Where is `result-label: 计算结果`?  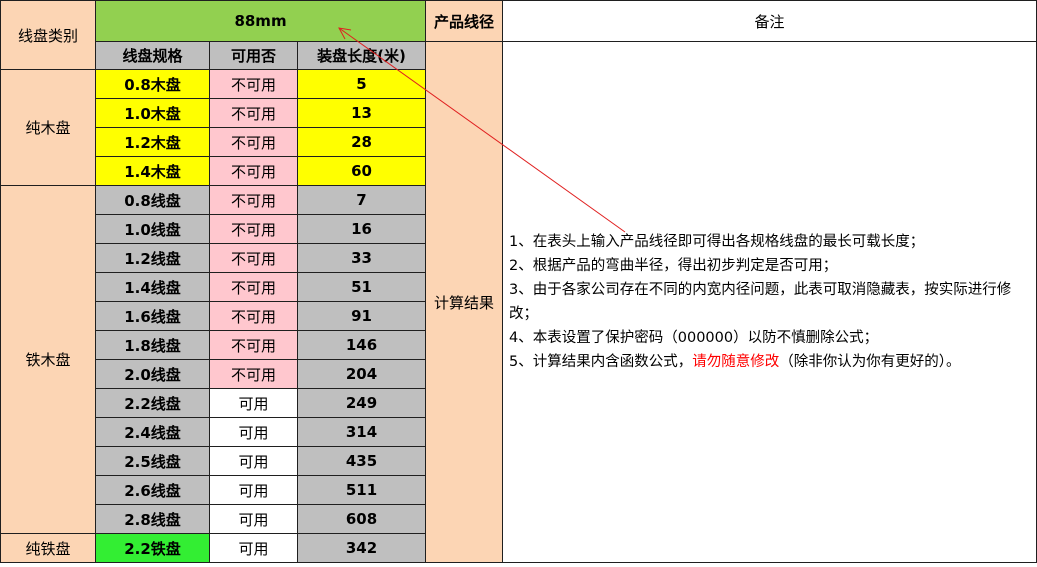
result-label: 计算结果 is located at coordinates (464, 302).